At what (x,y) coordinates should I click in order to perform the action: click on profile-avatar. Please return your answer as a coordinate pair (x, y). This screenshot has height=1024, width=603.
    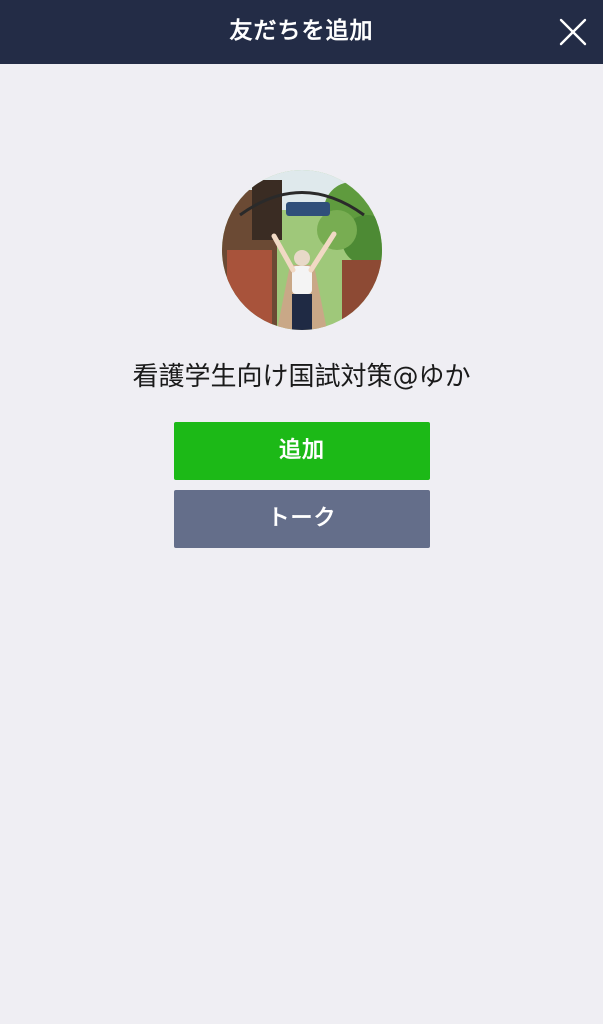
    Looking at the image, I should click on (302, 250).